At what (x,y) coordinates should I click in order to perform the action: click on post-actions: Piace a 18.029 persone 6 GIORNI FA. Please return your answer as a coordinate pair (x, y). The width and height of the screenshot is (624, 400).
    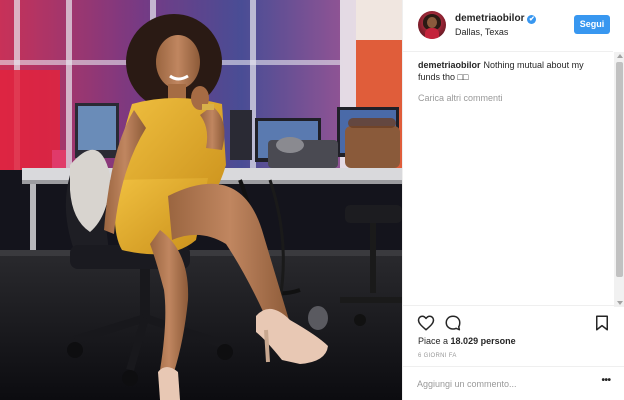
    Looking at the image, I should click on (513, 335).